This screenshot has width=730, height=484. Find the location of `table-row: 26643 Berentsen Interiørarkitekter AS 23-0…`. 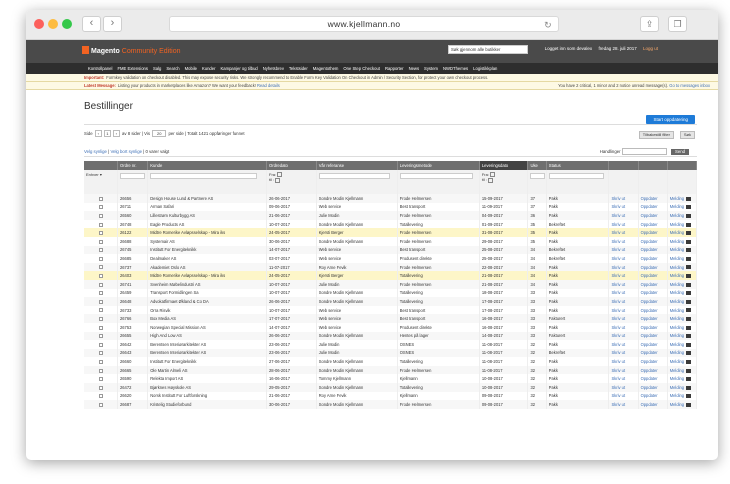

table-row: 26643 Berentsen Interiørarkitekter AS 23-0… is located at coordinates (391, 353).